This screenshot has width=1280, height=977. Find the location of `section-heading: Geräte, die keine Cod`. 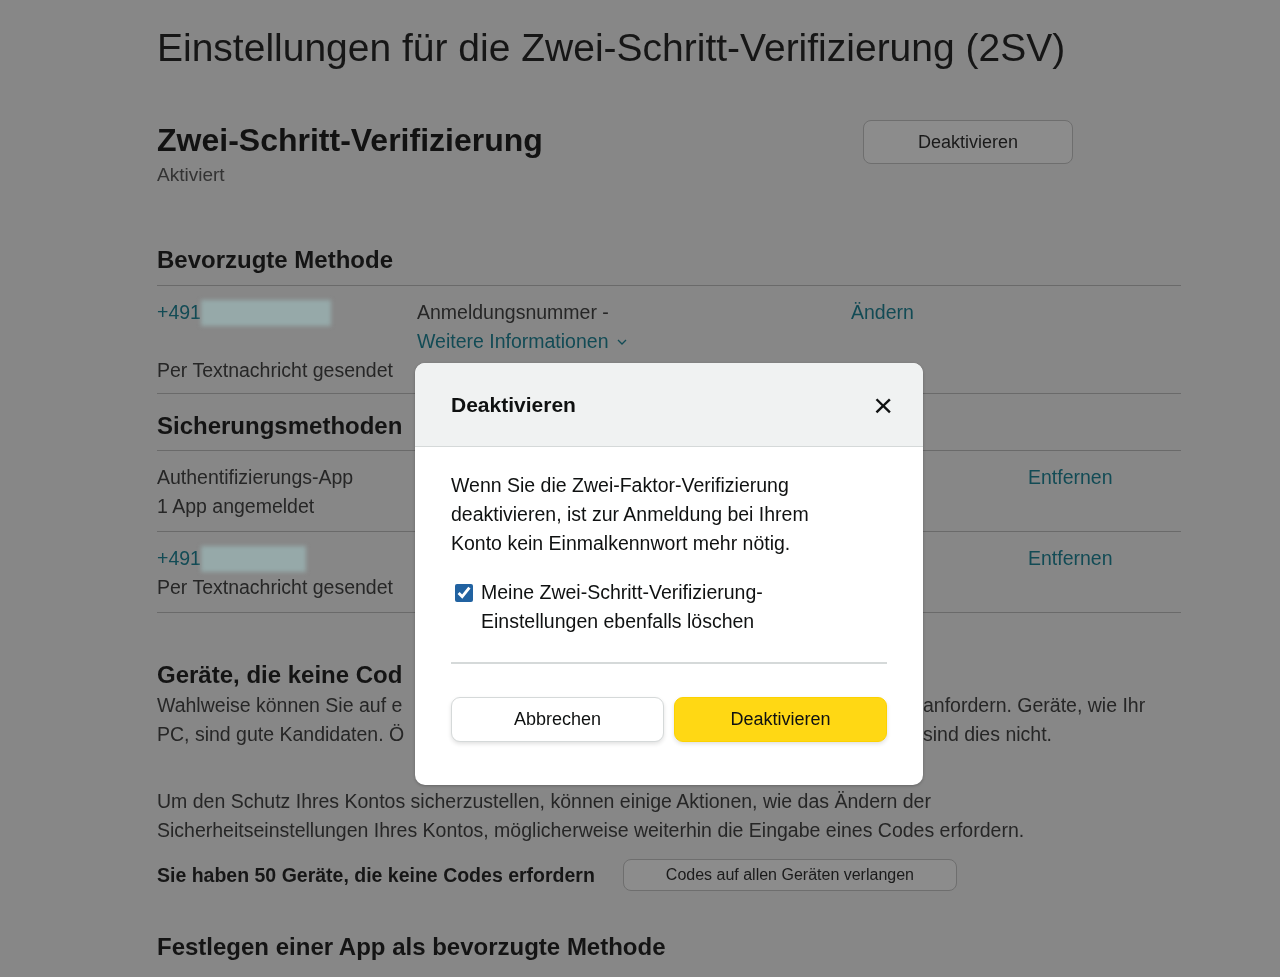

section-heading: Geräte, die keine Cod is located at coordinates (280, 675).